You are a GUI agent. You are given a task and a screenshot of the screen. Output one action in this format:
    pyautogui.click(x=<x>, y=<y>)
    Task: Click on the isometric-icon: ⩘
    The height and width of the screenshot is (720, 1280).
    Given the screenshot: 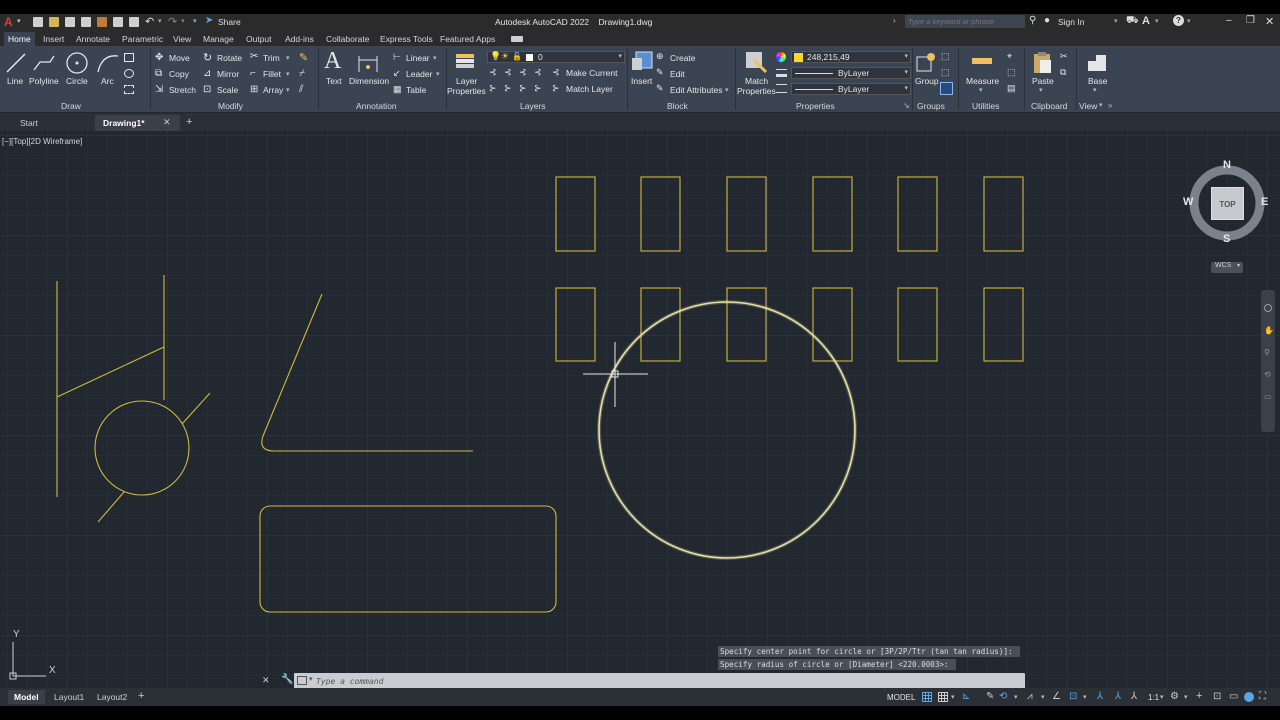 What is the action you would take?
    pyautogui.click(x=1030, y=696)
    